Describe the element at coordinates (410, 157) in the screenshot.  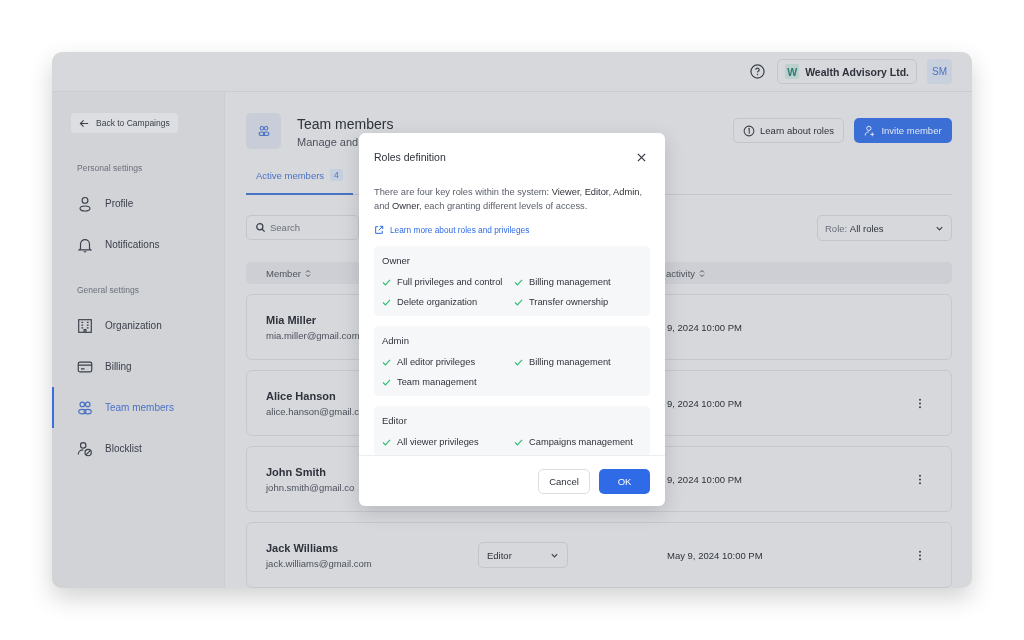
I see `dialog-title: Roles definition` at that location.